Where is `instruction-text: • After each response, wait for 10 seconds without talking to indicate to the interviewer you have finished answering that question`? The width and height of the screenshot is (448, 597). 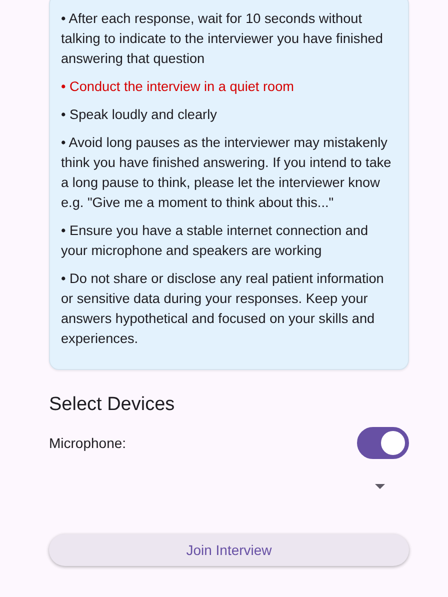
instruction-text: • After each response, wait for 10 seconds without talking to indicate to the interviewer you have finished answering that question is located at coordinates (222, 39).